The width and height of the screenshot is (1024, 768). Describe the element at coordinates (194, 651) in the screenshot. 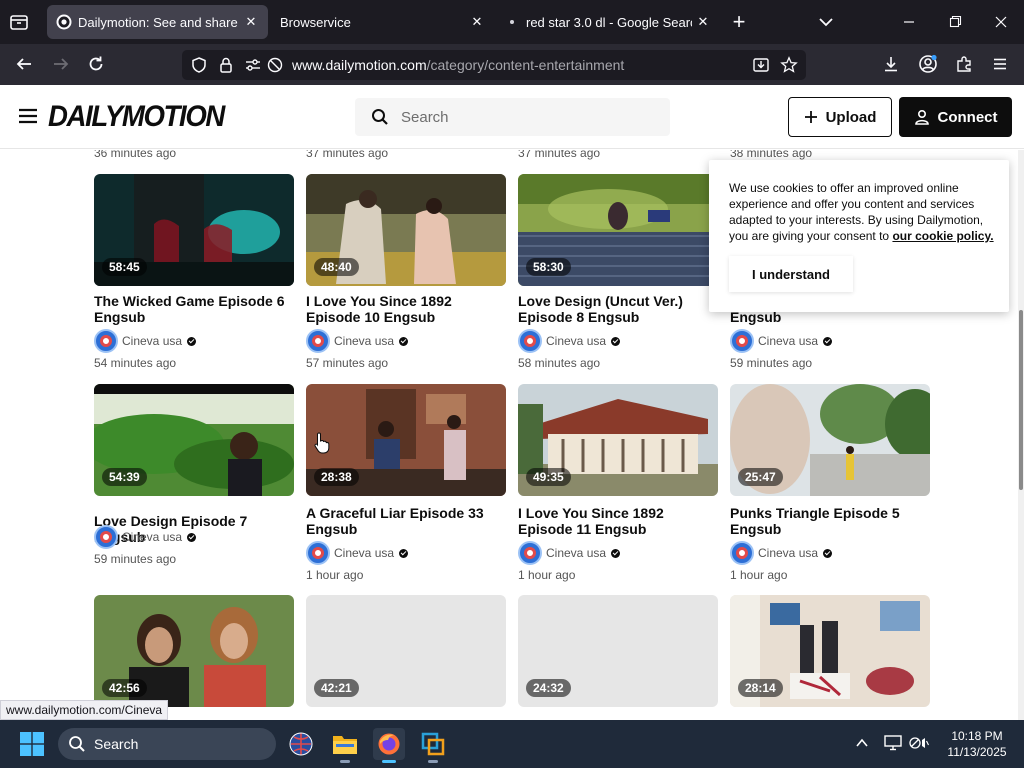

I see `video-thumbnail: 42:56` at that location.